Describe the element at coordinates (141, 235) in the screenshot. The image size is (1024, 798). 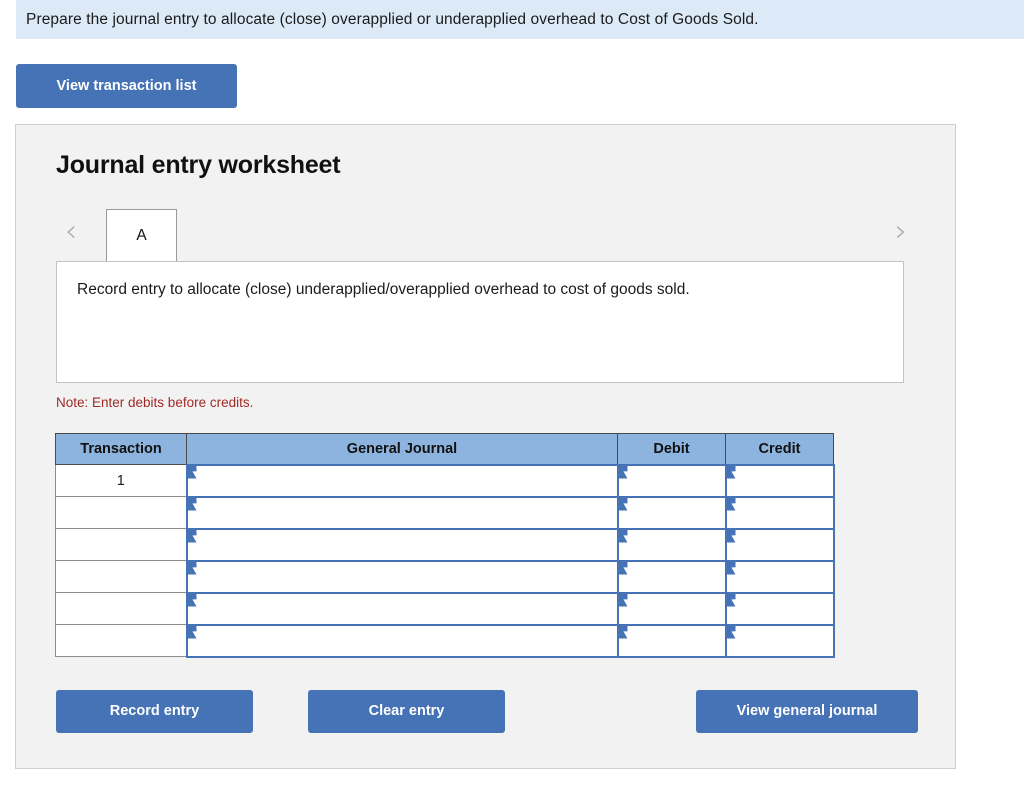
I see `tab-a: A` at that location.